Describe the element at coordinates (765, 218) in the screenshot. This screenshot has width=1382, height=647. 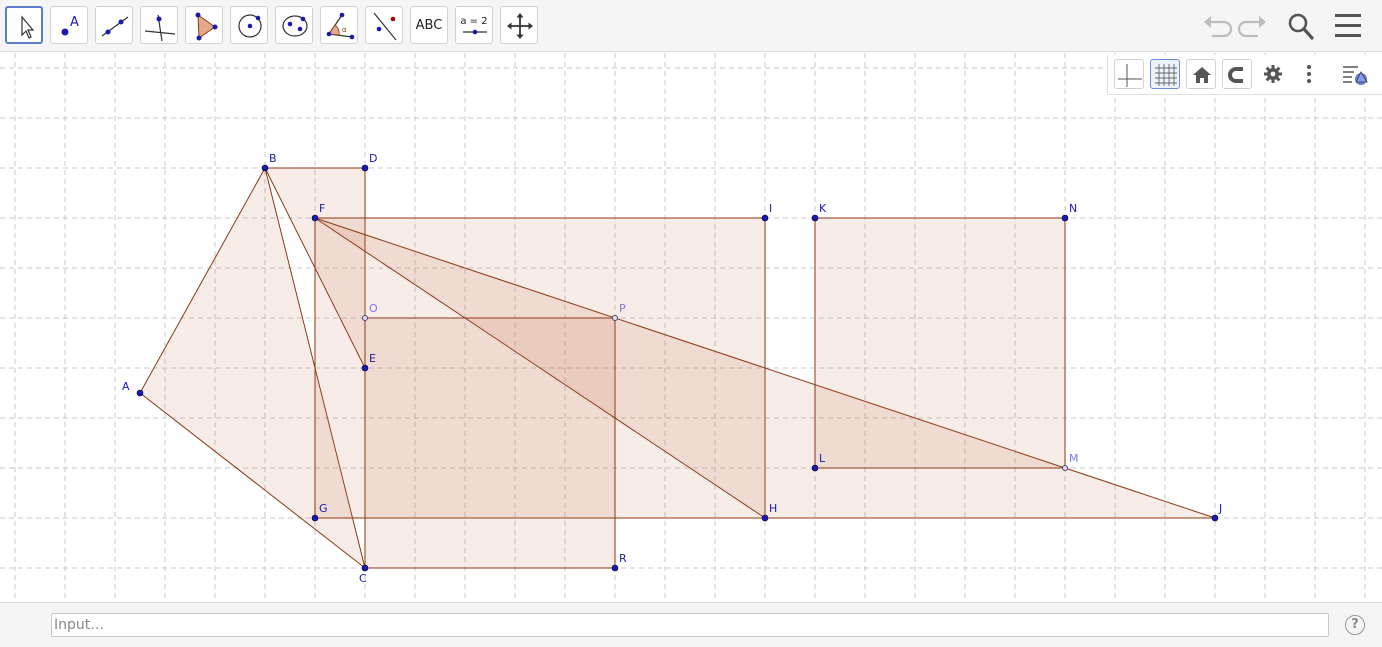
I see `point-i` at that location.